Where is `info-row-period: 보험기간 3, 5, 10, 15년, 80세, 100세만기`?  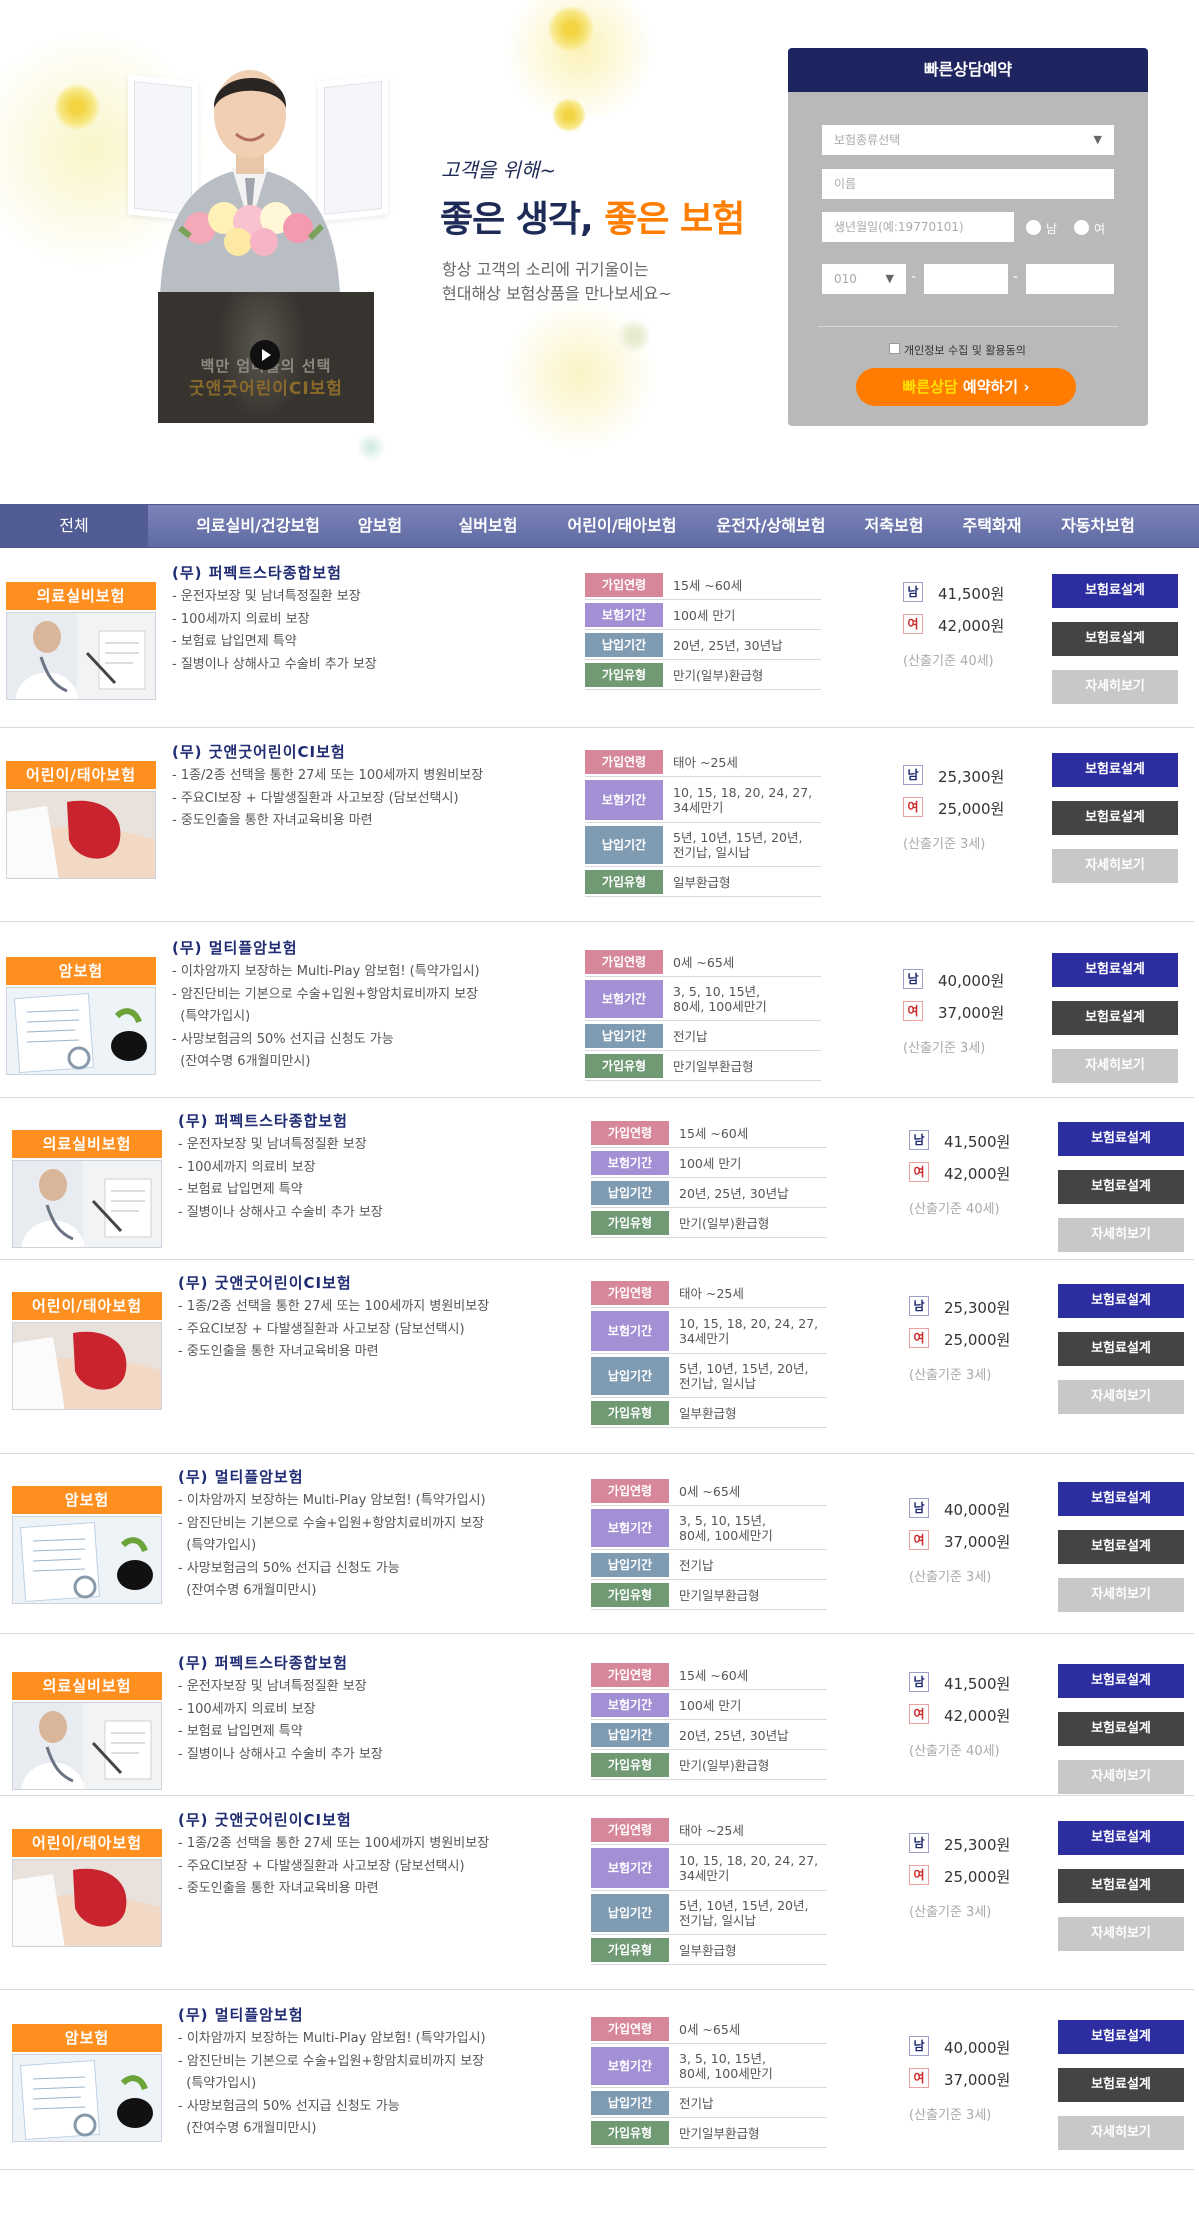 info-row-period: 보험기간 3, 5, 10, 15년, 80세, 100세만기 is located at coordinates (709, 2066).